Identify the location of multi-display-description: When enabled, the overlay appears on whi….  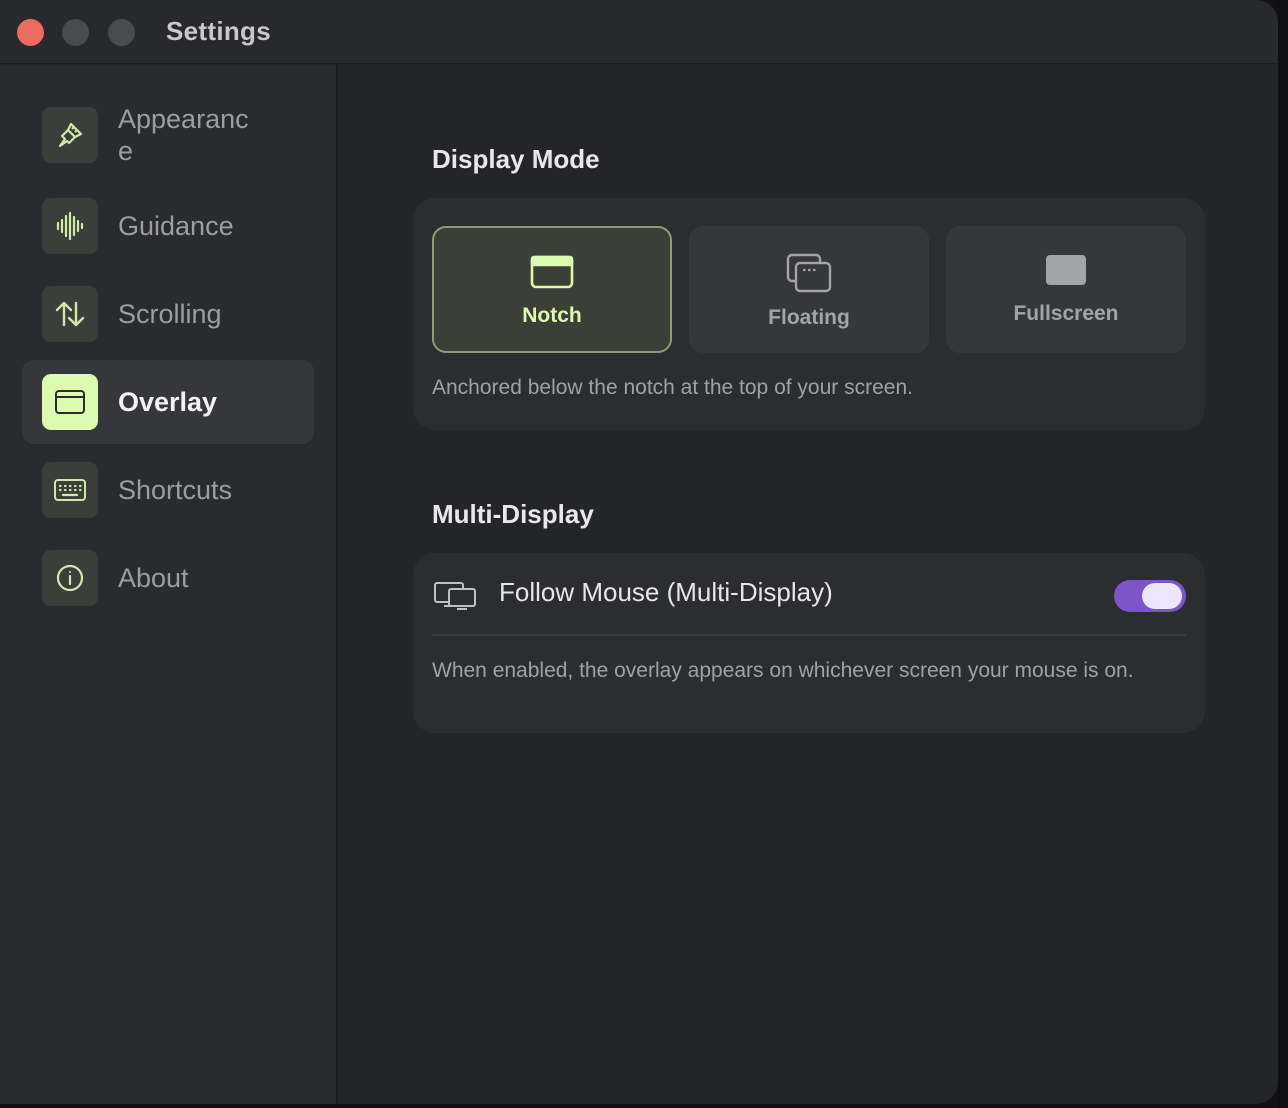
(783, 670).